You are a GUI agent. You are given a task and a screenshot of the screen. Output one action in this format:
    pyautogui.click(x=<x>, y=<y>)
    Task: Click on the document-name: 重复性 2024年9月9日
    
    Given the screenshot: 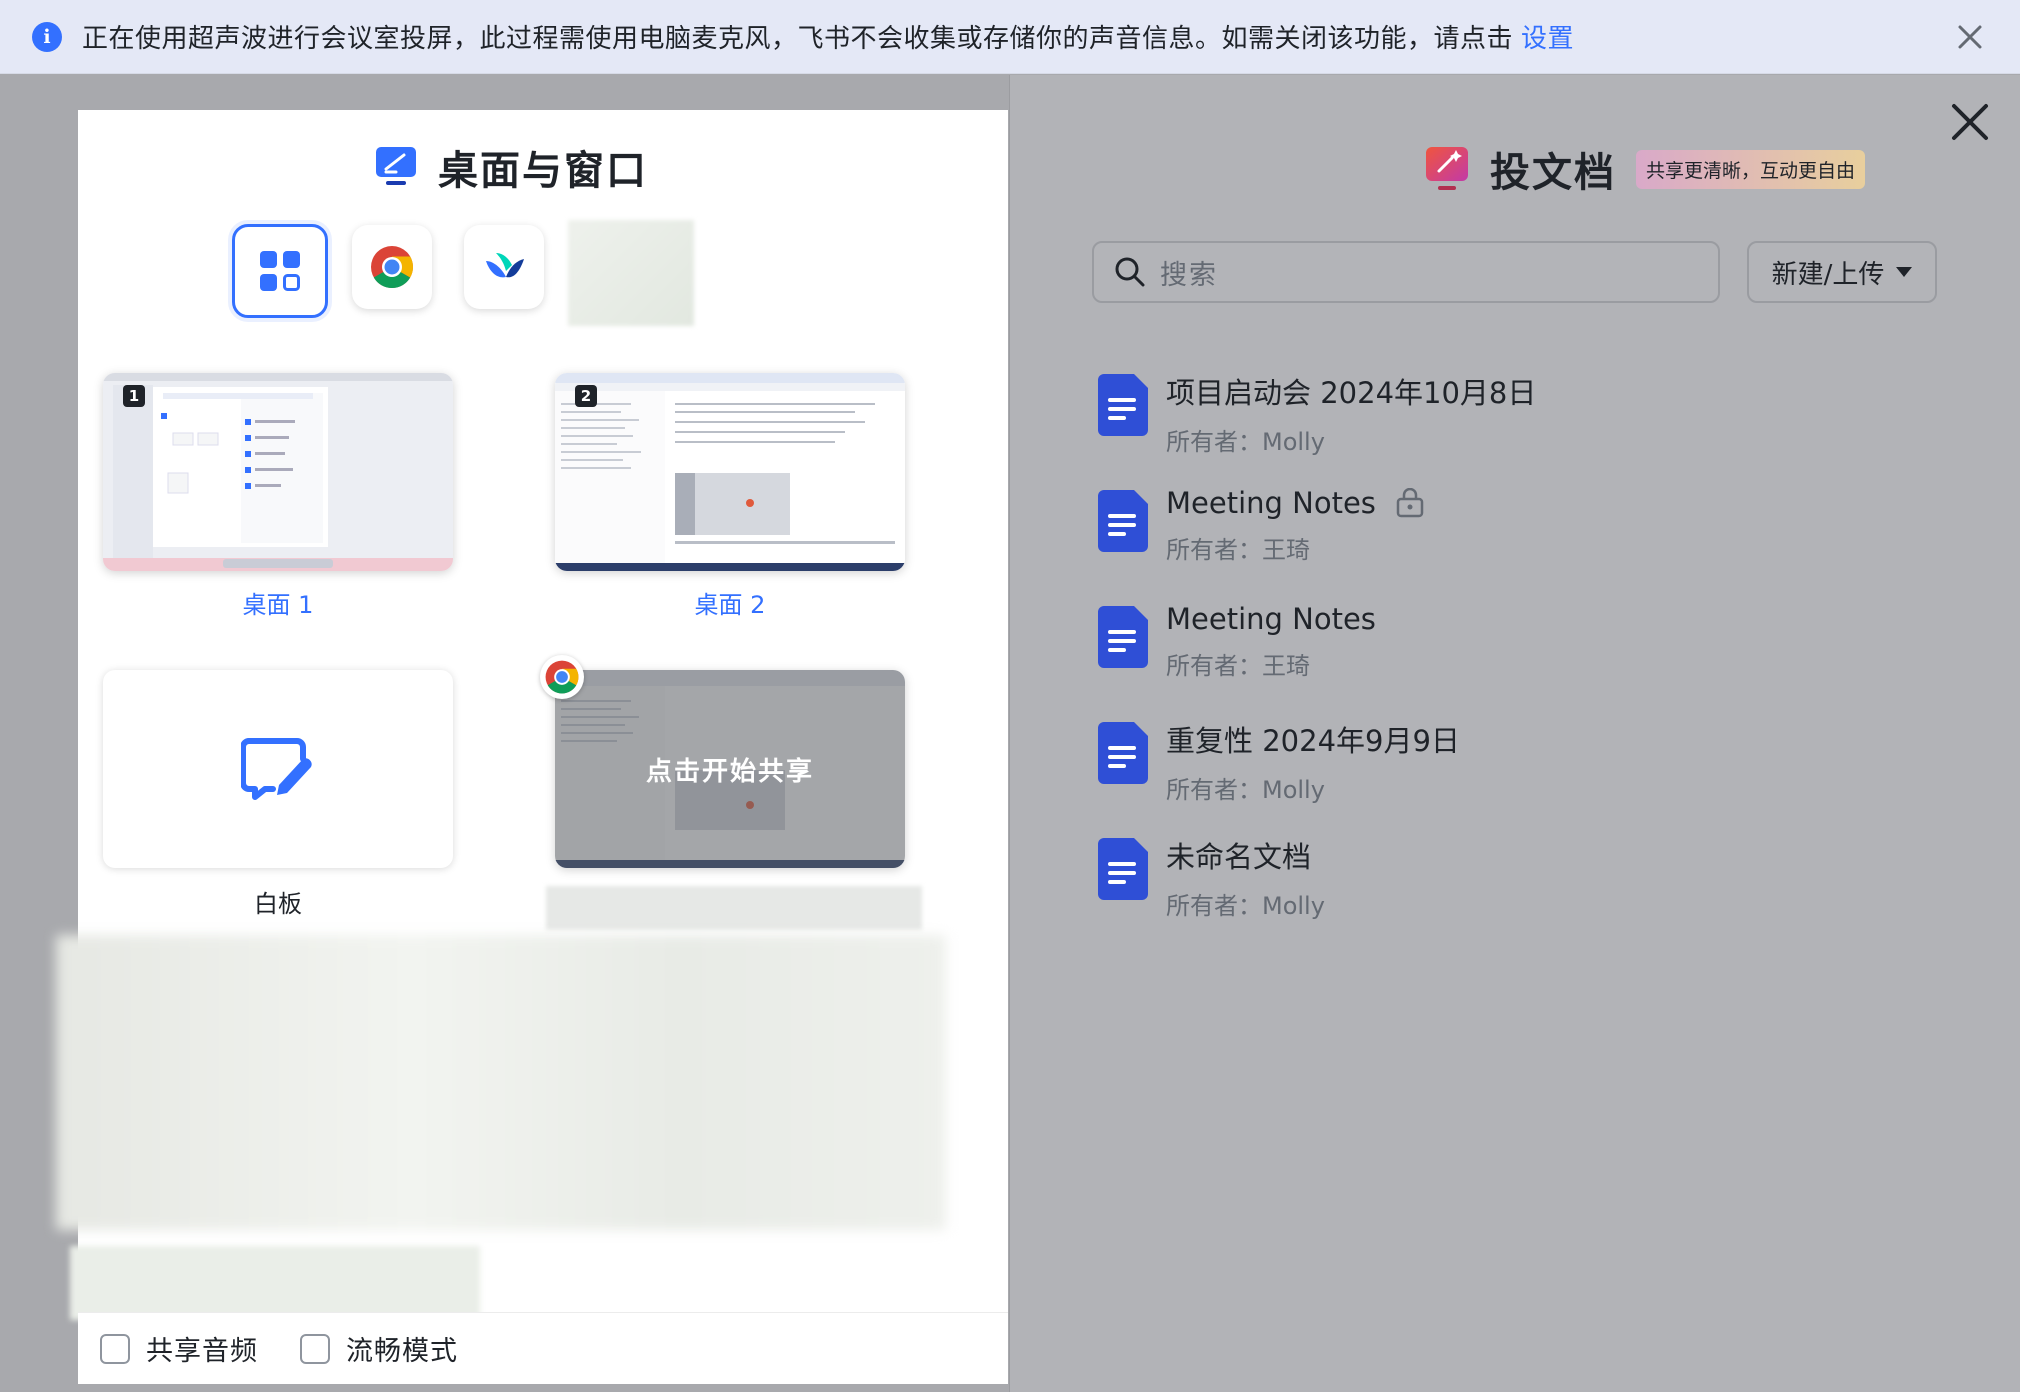 What is the action you would take?
    pyautogui.click(x=1313, y=741)
    